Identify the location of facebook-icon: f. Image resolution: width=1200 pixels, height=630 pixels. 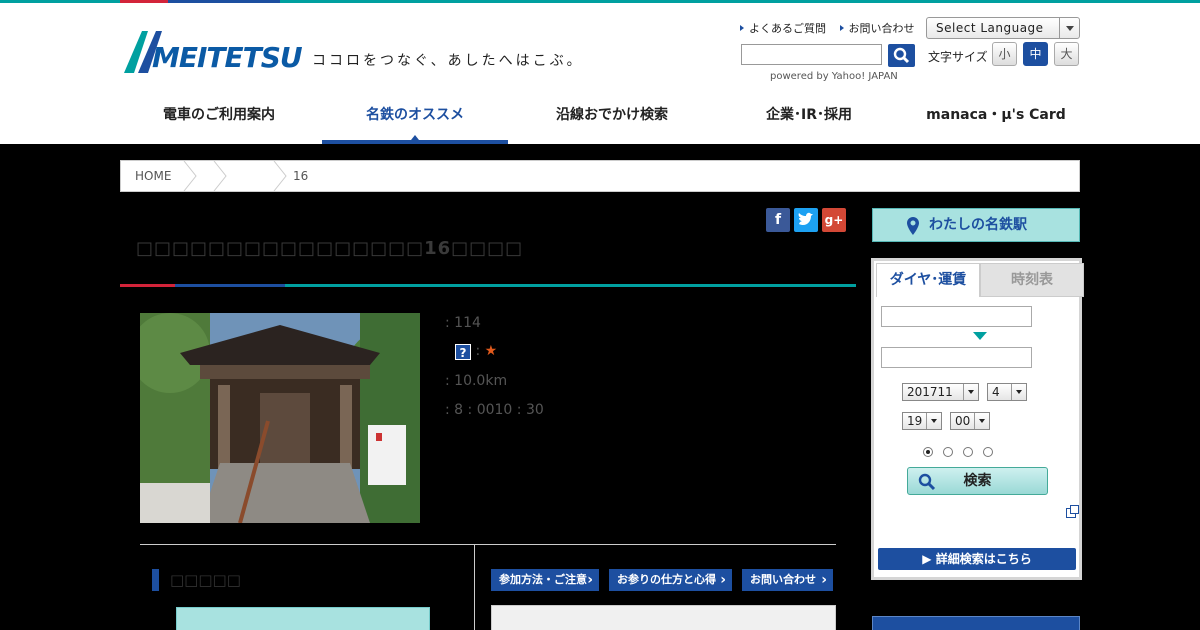
(778, 220).